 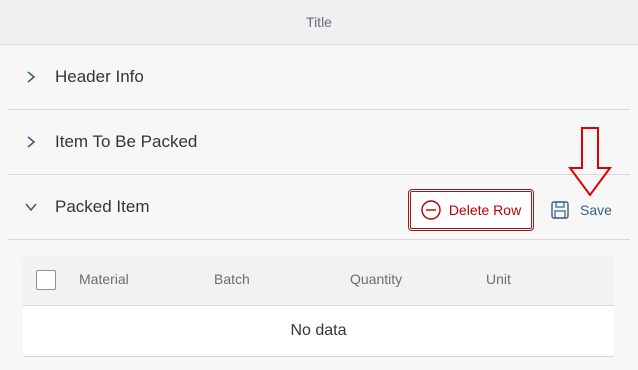 I want to click on page-title: Title, so click(x=319, y=22).